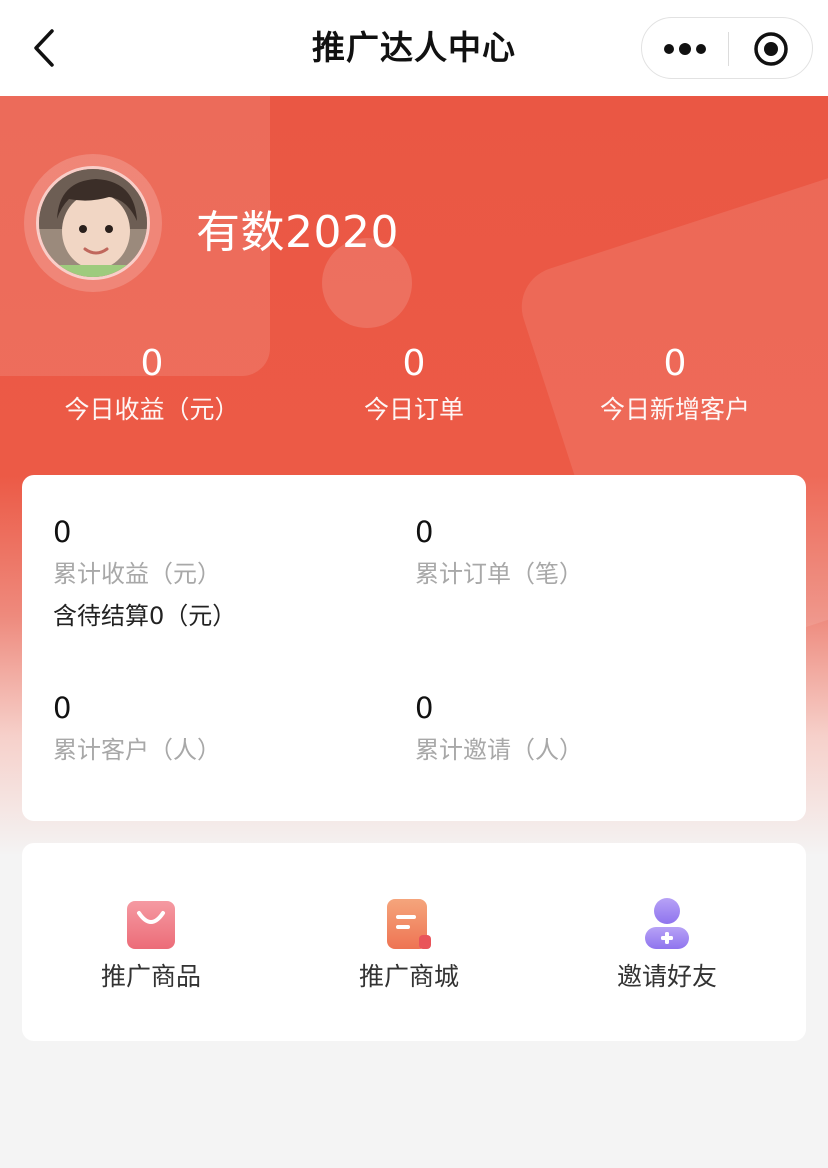 The image size is (828, 1168). What do you see at coordinates (424, 708) in the screenshot?
I see `total-invites-value: 0` at bounding box center [424, 708].